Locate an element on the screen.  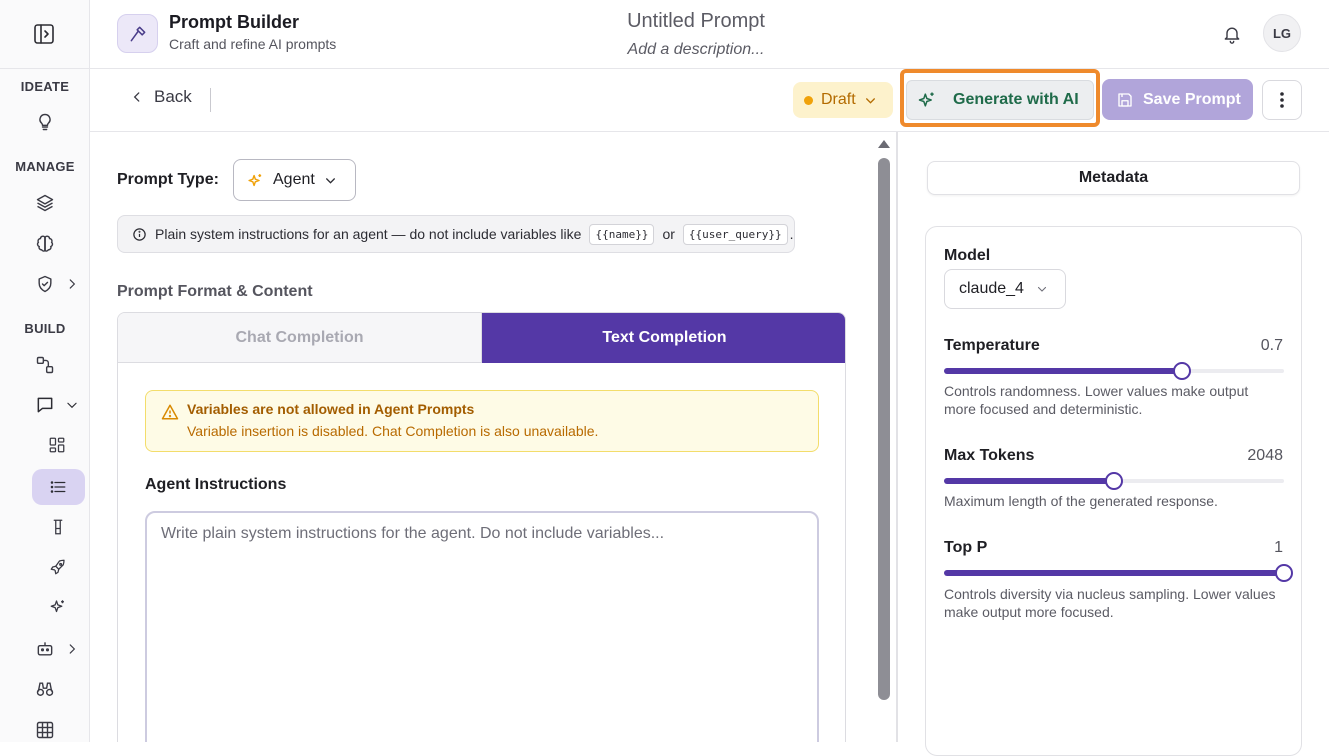
binoculars-icon is located at coordinates (45, 689).